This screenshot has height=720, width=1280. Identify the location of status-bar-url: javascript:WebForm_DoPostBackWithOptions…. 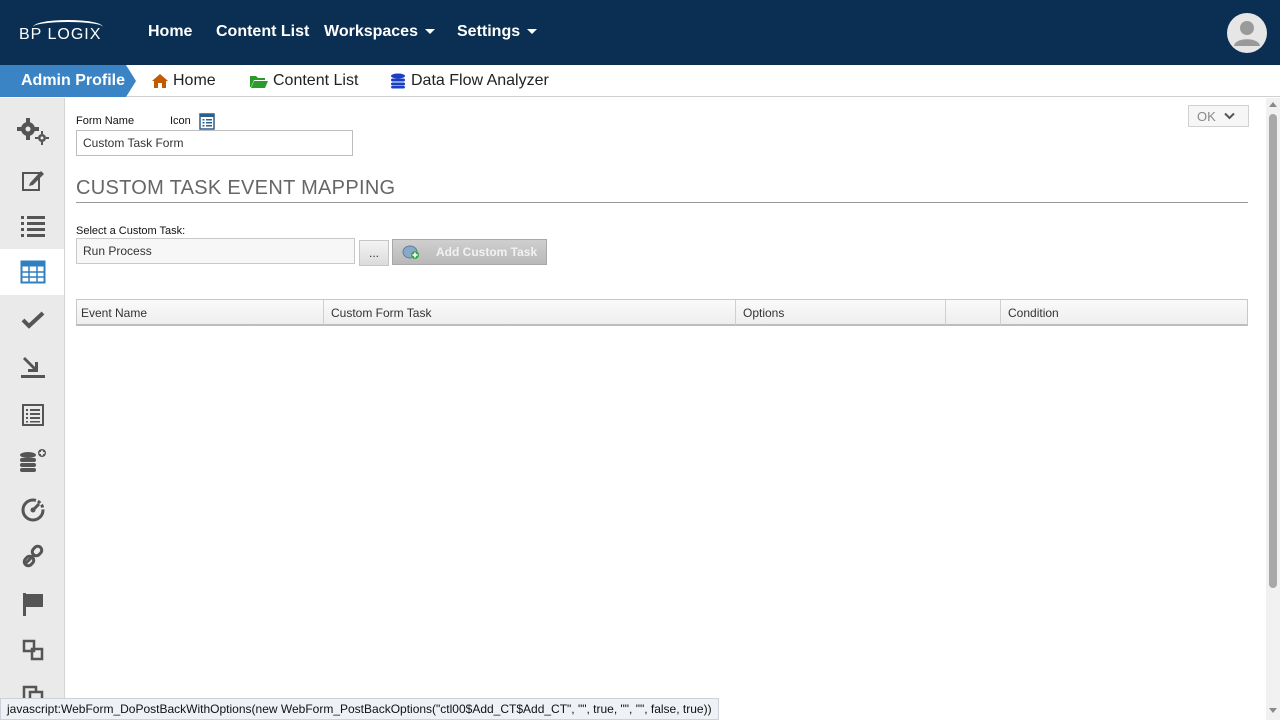
(359, 709).